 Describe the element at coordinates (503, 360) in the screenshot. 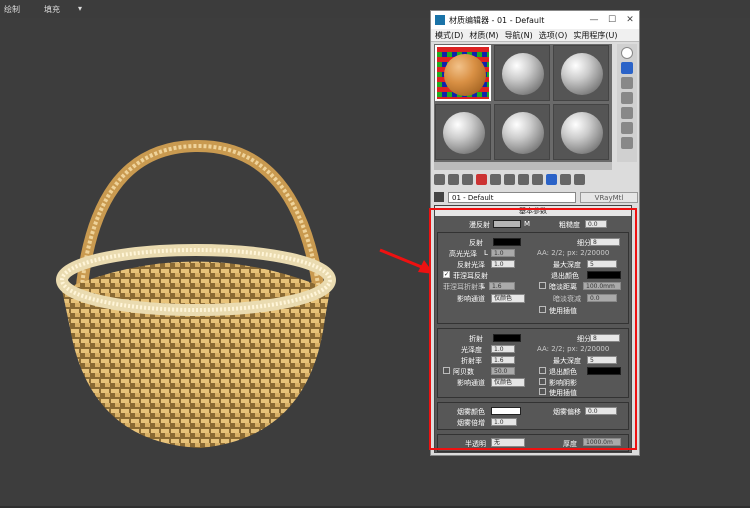

I see `ior-spinner: 1.6` at that location.